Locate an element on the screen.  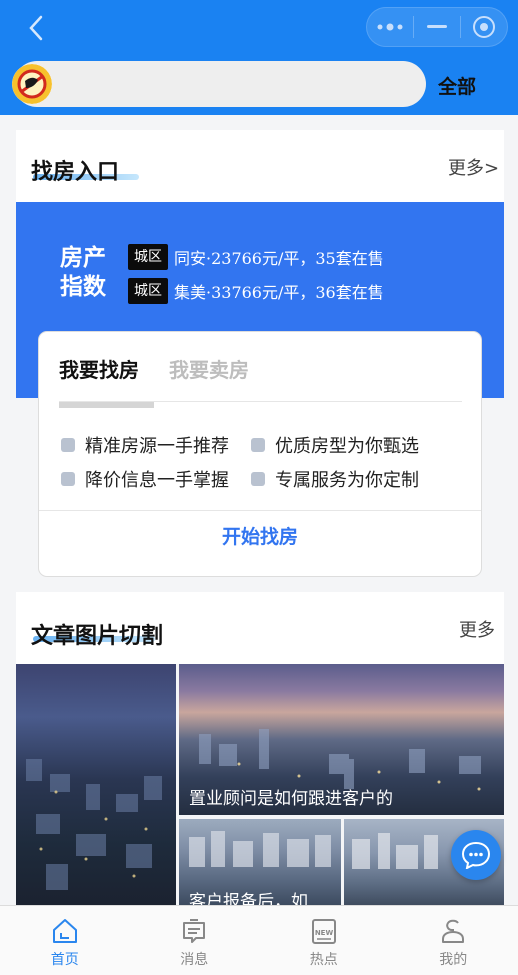
bottom-tab-bar: 首页 消息 NEW 热点 我的 is located at coordinates (259, 940).